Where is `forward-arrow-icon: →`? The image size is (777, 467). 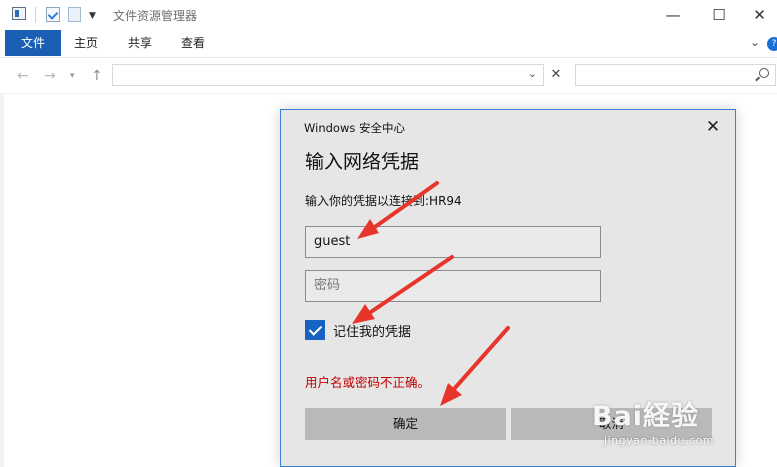
forward-arrow-icon: → is located at coordinates (50, 76).